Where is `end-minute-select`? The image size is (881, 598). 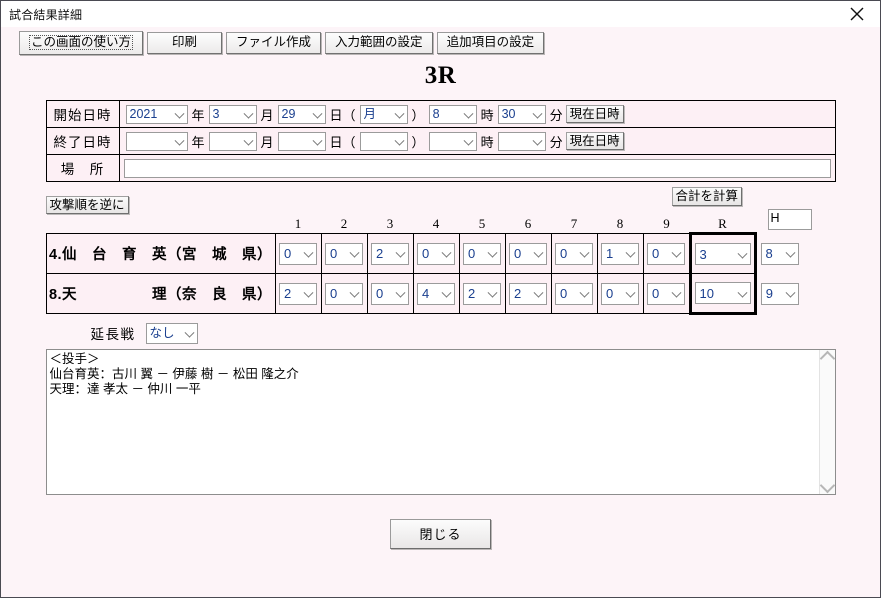
end-minute-select is located at coordinates (521, 141).